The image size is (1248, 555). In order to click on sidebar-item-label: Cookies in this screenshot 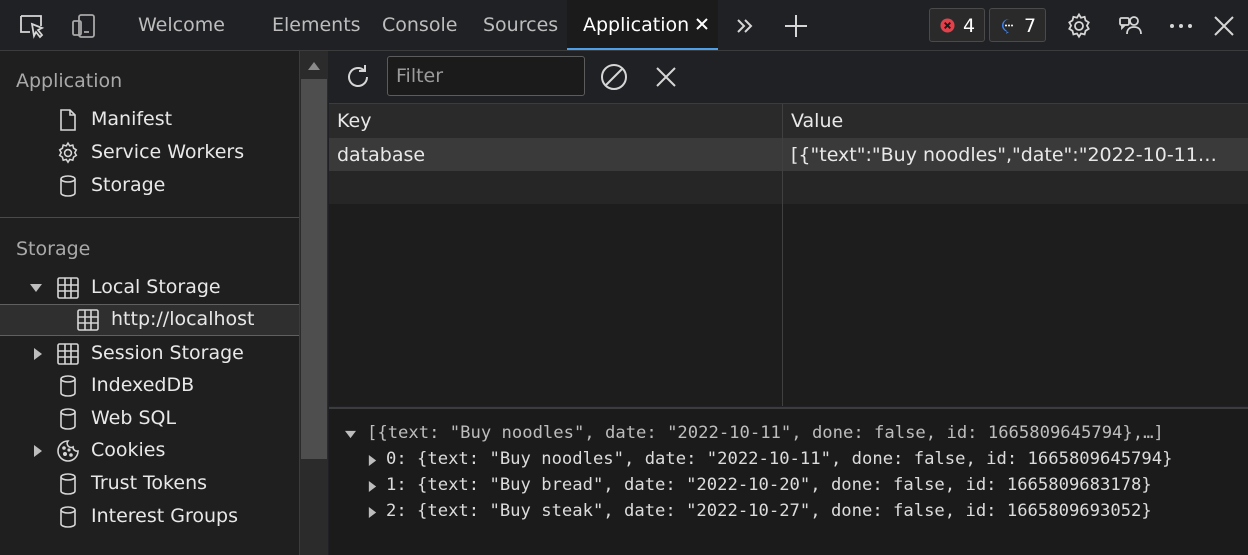, I will do `click(128, 450)`.